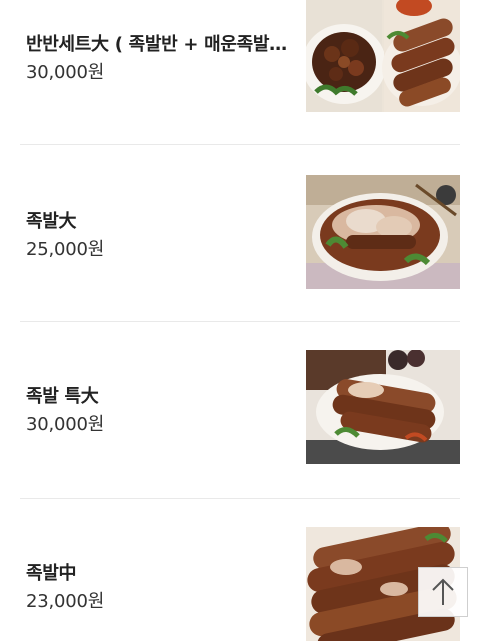  What do you see at coordinates (65, 601) in the screenshot?
I see `menu-item-price: 23,000원` at bounding box center [65, 601].